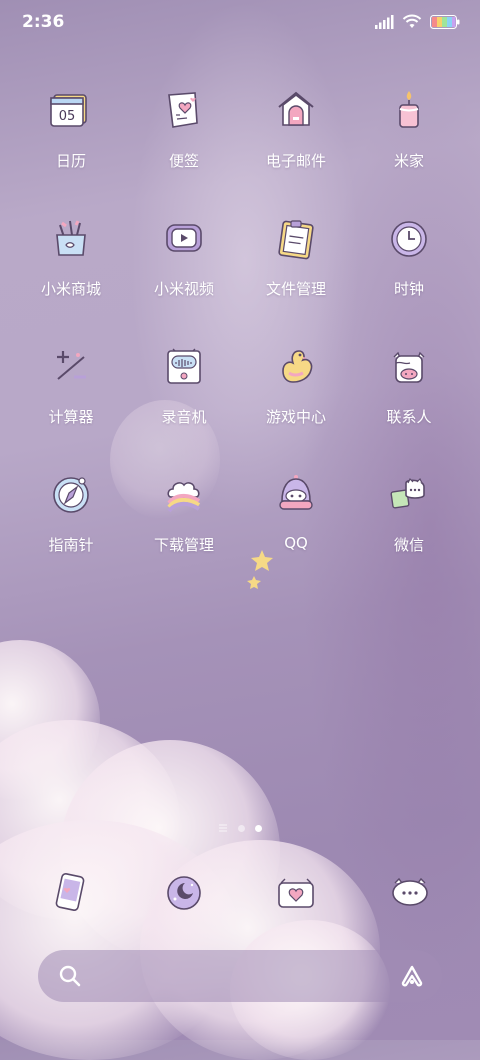  I want to click on dock-browser, so click(184, 892).